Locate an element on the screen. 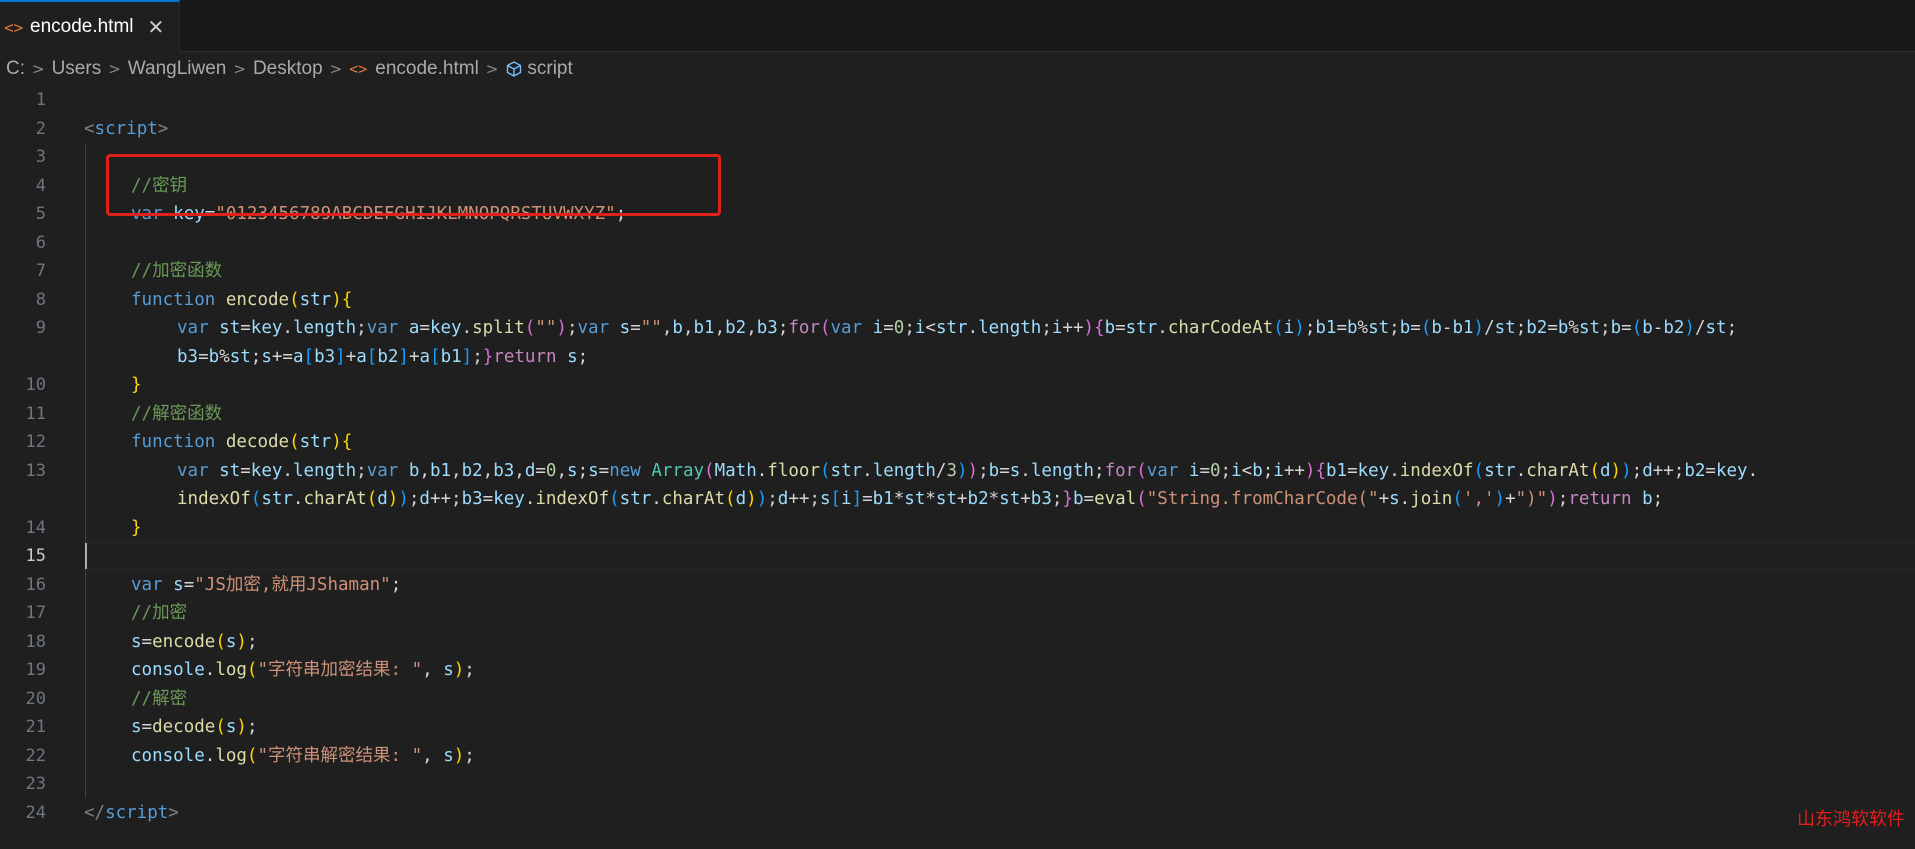 The width and height of the screenshot is (1915, 849). breadcrumb-drive: C: is located at coordinates (15, 69).